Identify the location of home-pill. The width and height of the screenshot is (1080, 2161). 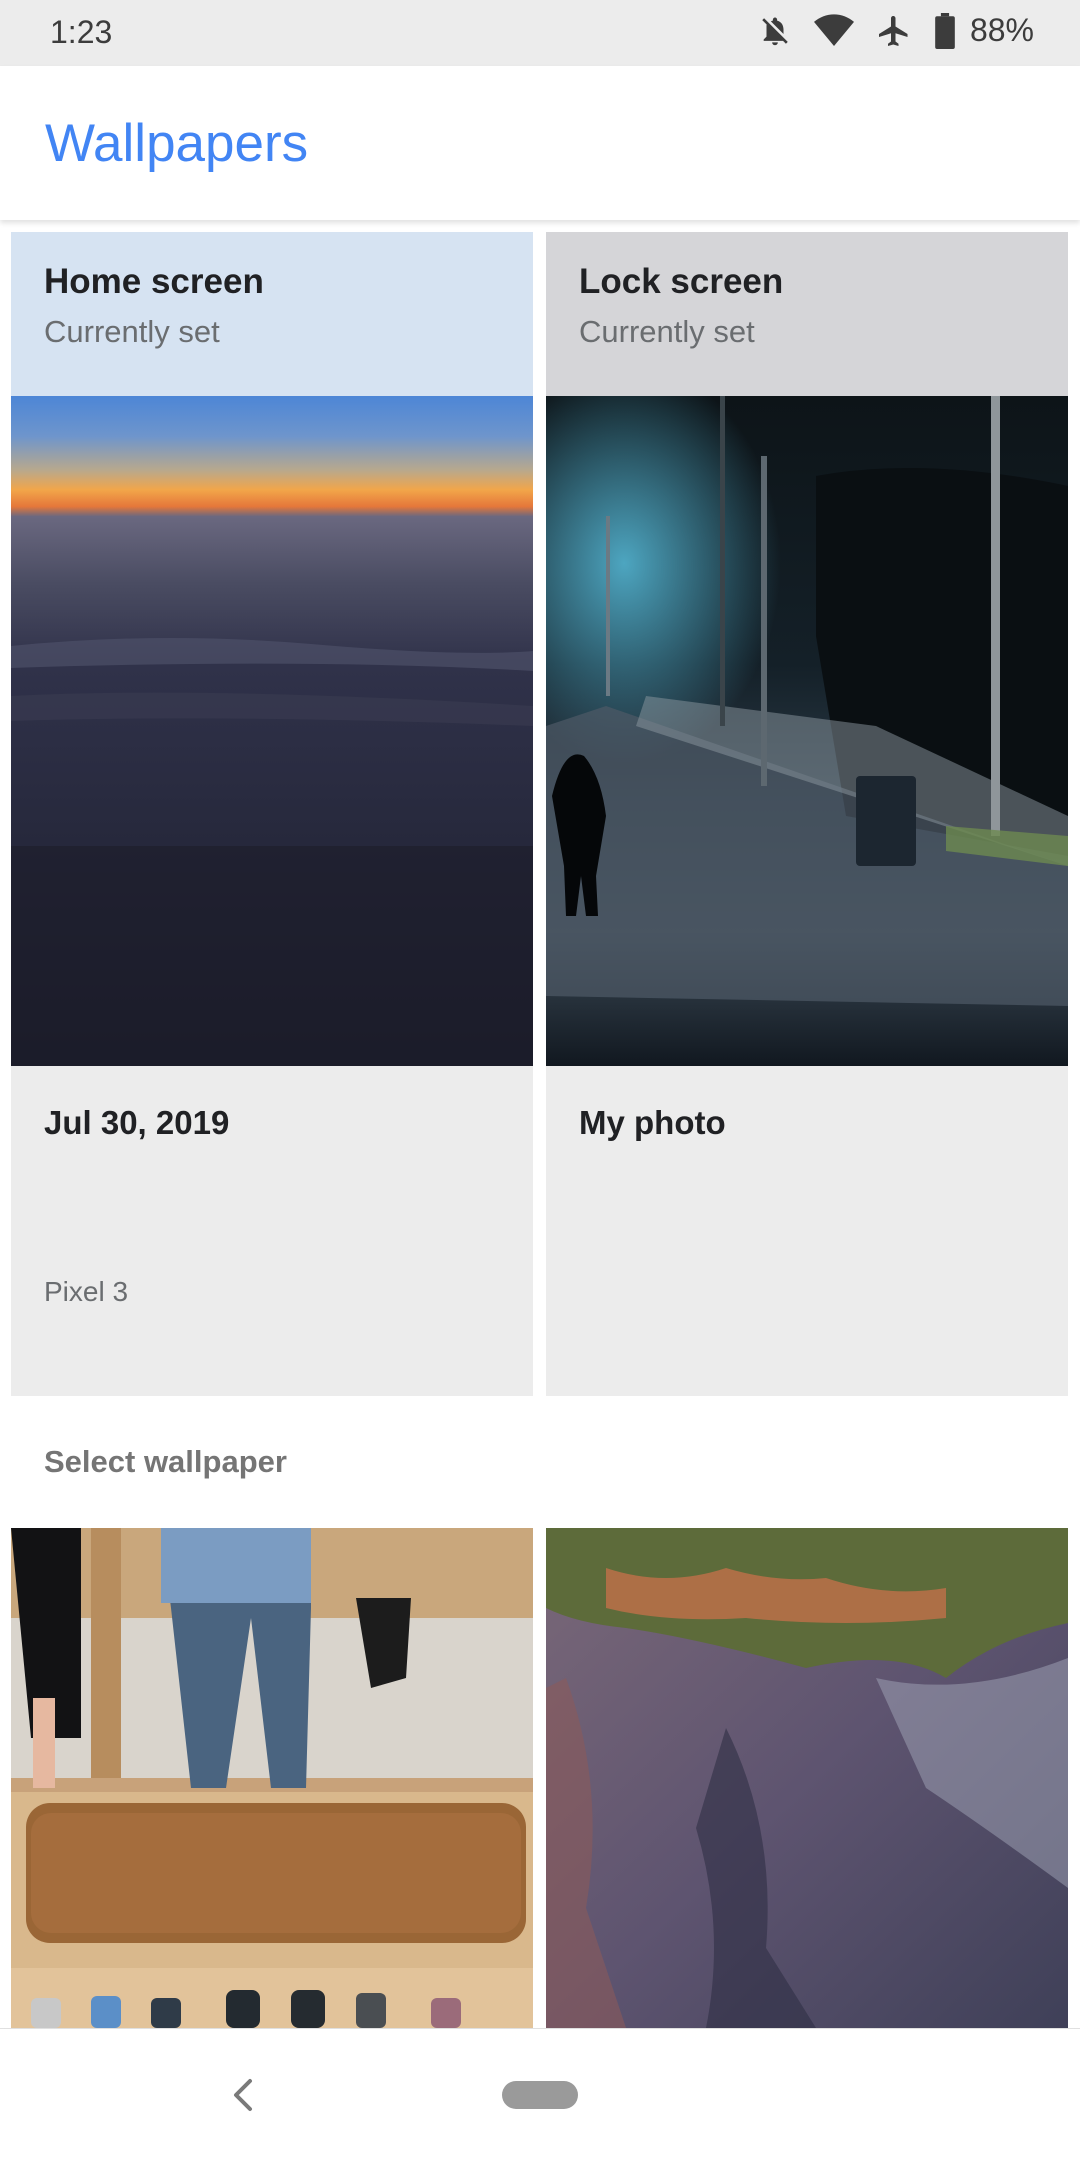
(540, 2095).